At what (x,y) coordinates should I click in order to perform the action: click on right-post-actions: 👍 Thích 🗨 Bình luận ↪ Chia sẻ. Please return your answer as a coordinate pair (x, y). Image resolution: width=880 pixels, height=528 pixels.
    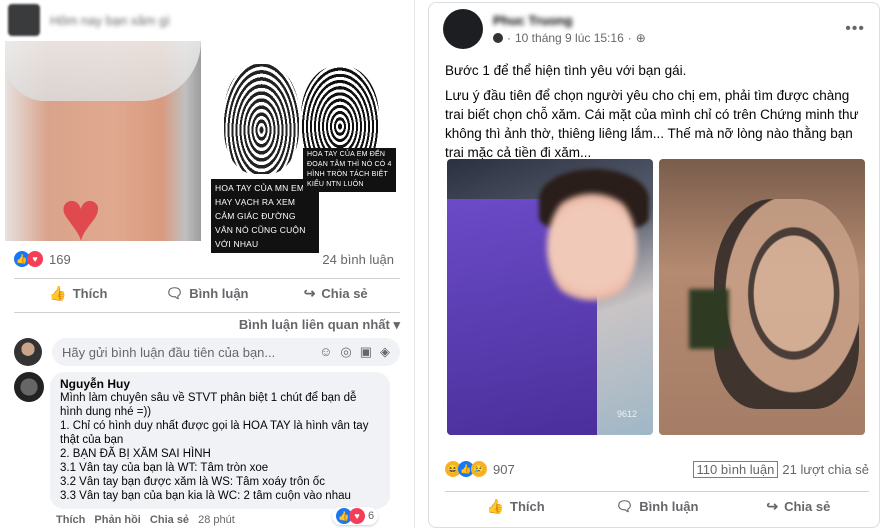
    Looking at the image, I should click on (657, 506).